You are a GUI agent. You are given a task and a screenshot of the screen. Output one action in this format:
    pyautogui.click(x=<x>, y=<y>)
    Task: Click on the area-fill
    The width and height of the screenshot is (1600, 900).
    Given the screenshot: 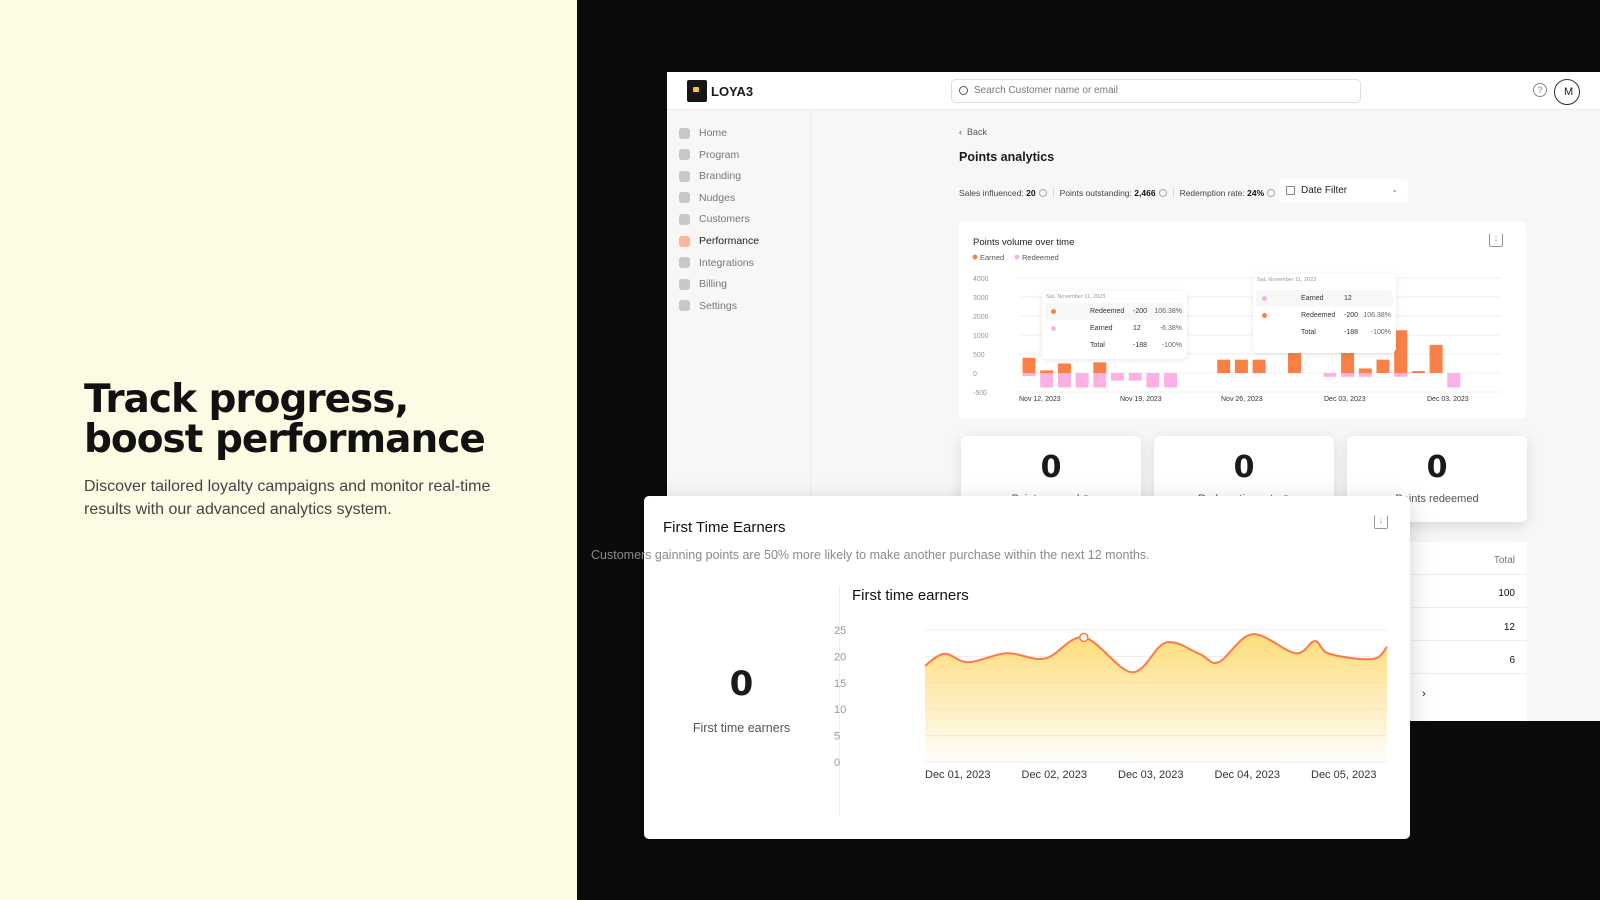 What is the action you would take?
    pyautogui.click(x=1156, y=698)
    